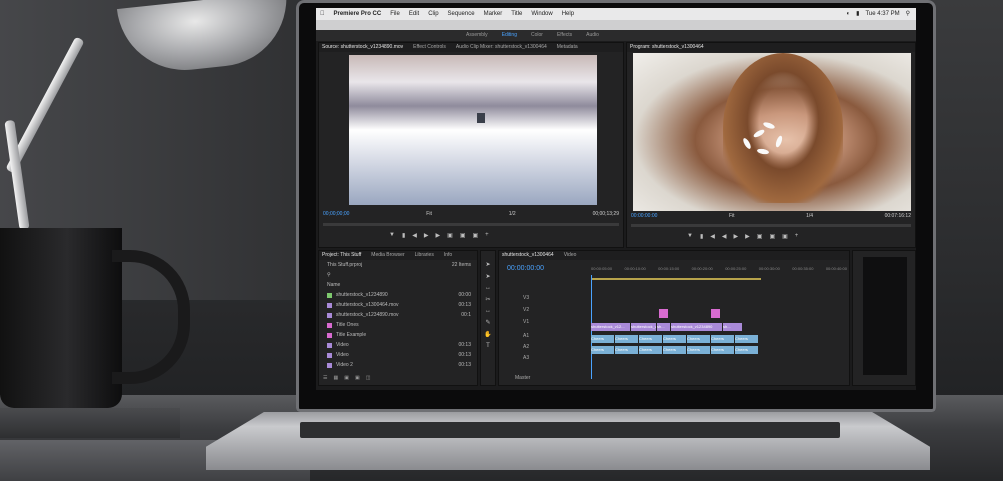 Image resolution: width=1003 pixels, height=481 pixels. I want to click on workspace-assembly: Assembly, so click(477, 35).